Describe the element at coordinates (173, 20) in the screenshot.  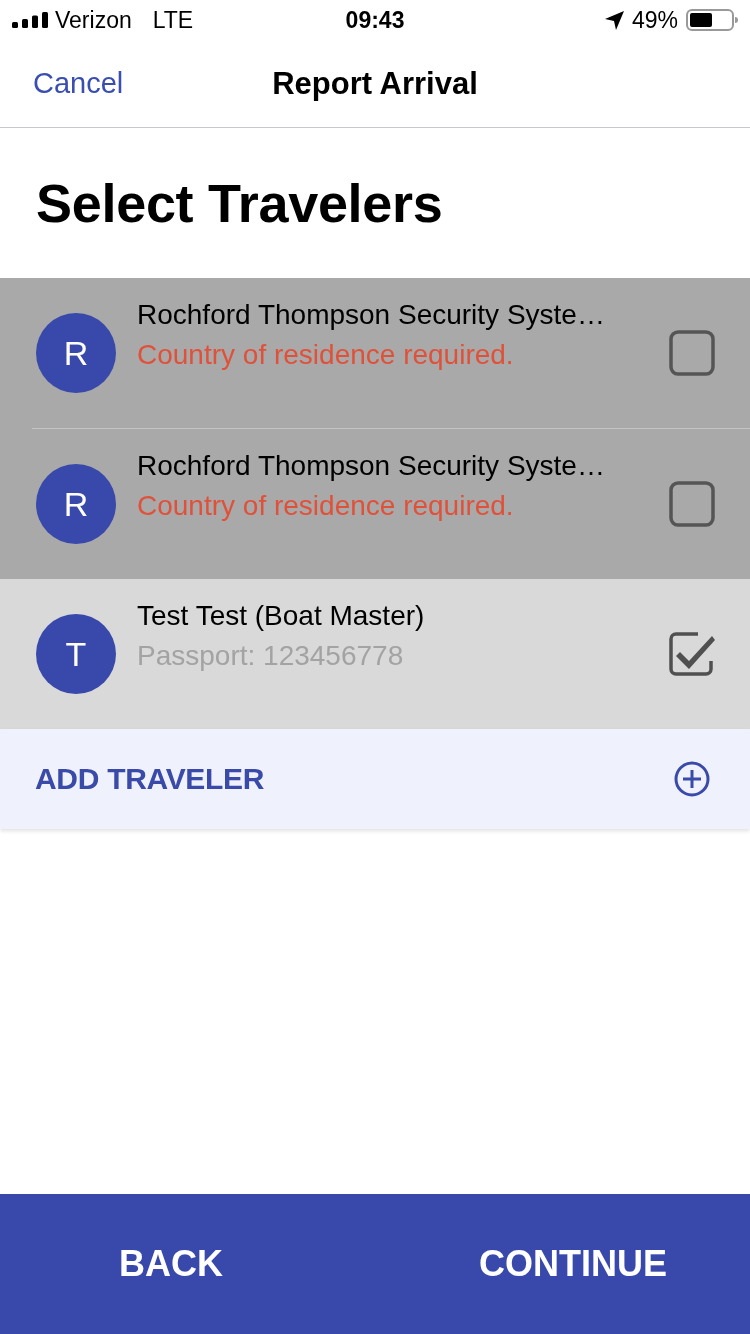
I see `network-type: LTE` at that location.